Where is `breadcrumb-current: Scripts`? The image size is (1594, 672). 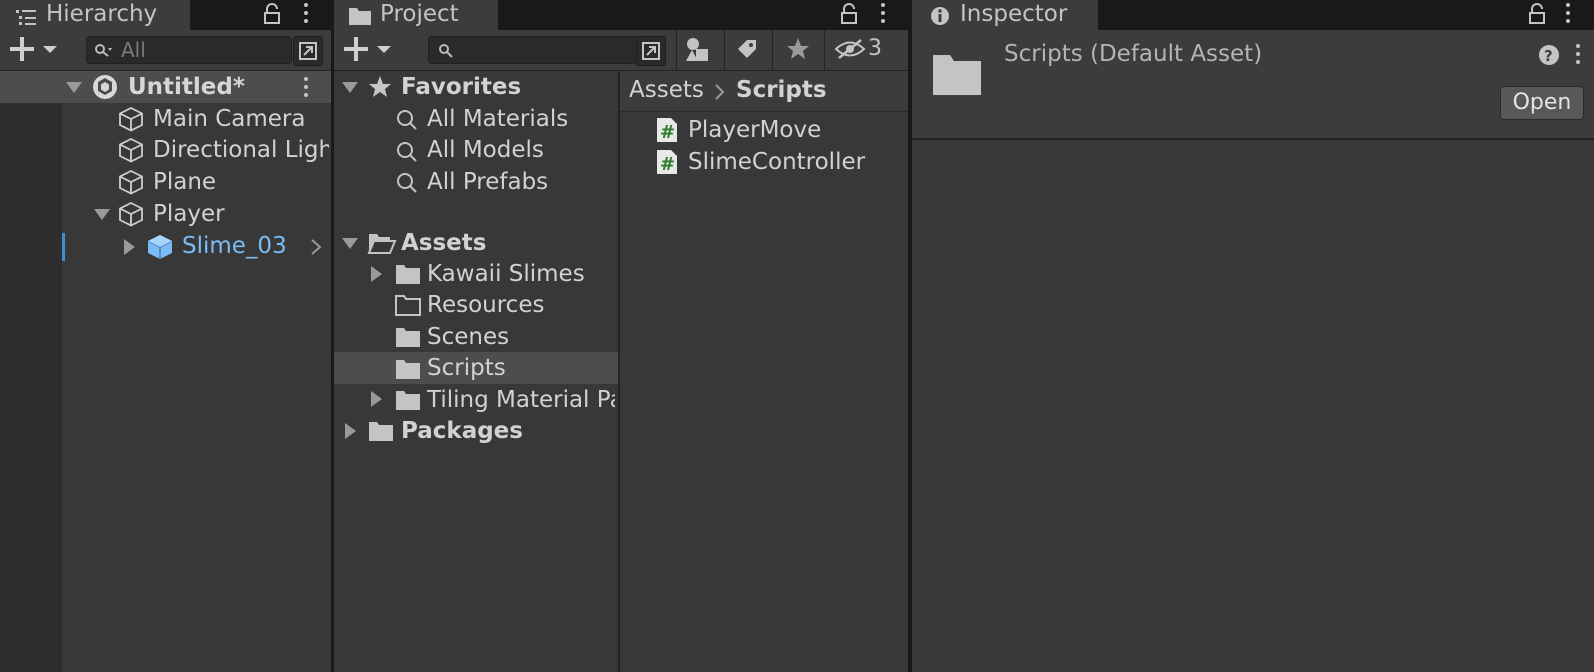 breadcrumb-current: Scripts is located at coordinates (781, 90).